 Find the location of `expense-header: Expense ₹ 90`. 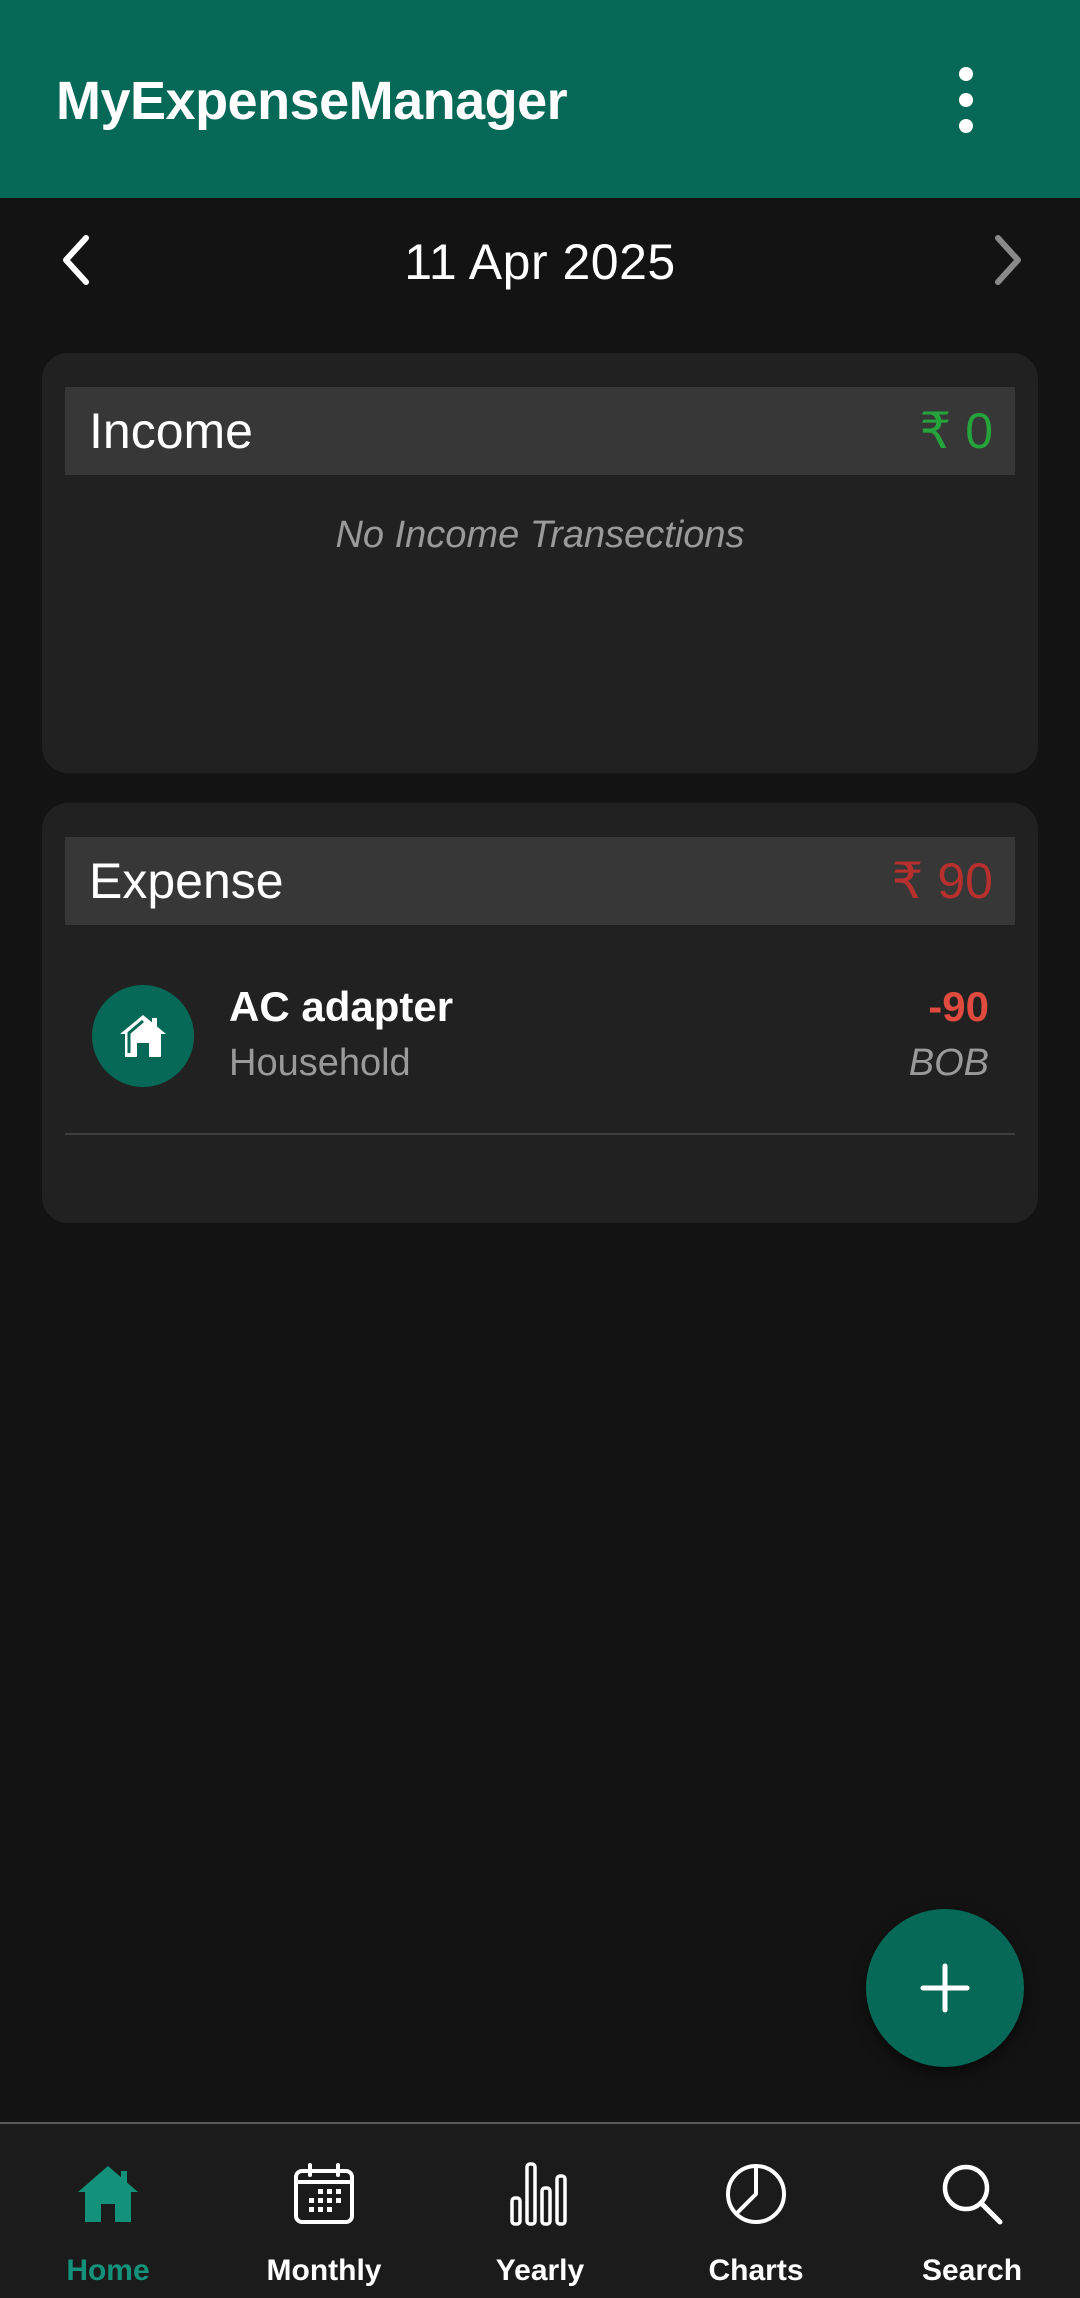

expense-header: Expense ₹ 90 is located at coordinates (540, 881).